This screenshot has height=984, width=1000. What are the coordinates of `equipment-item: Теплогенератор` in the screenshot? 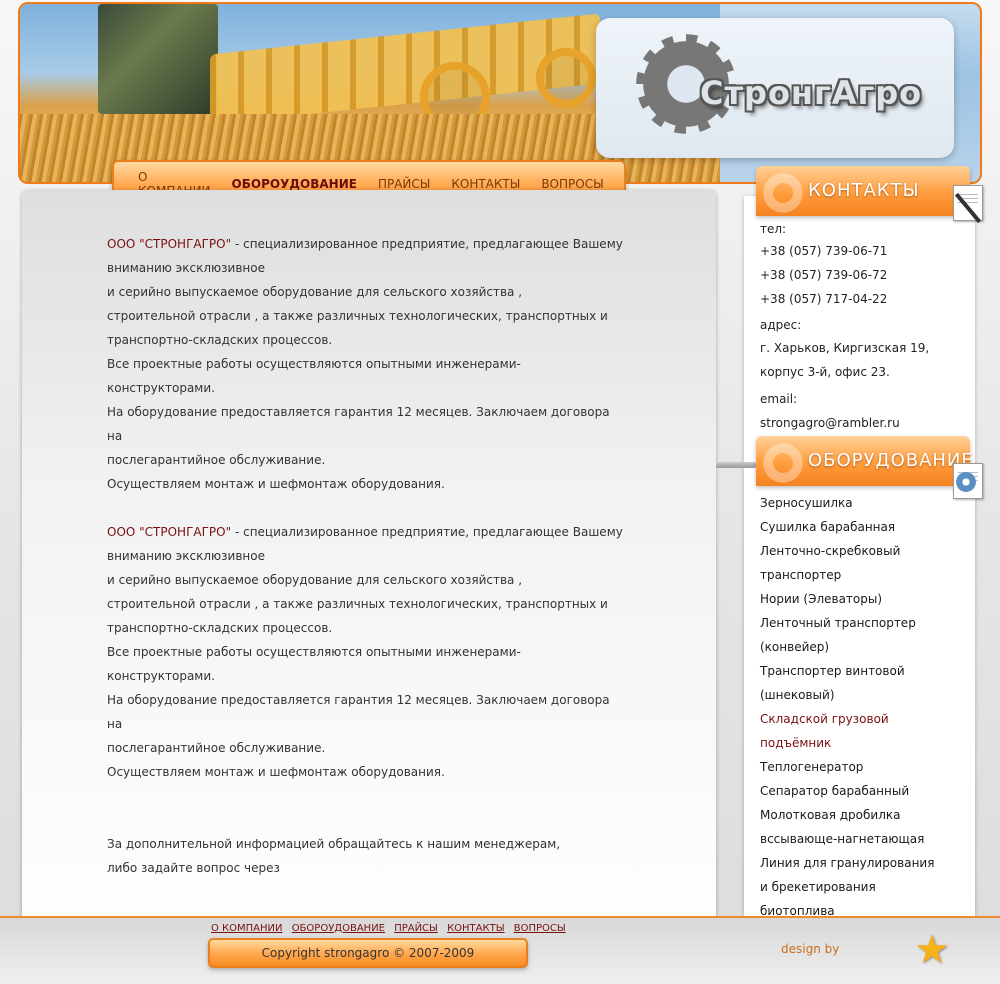 It's located at (860, 767).